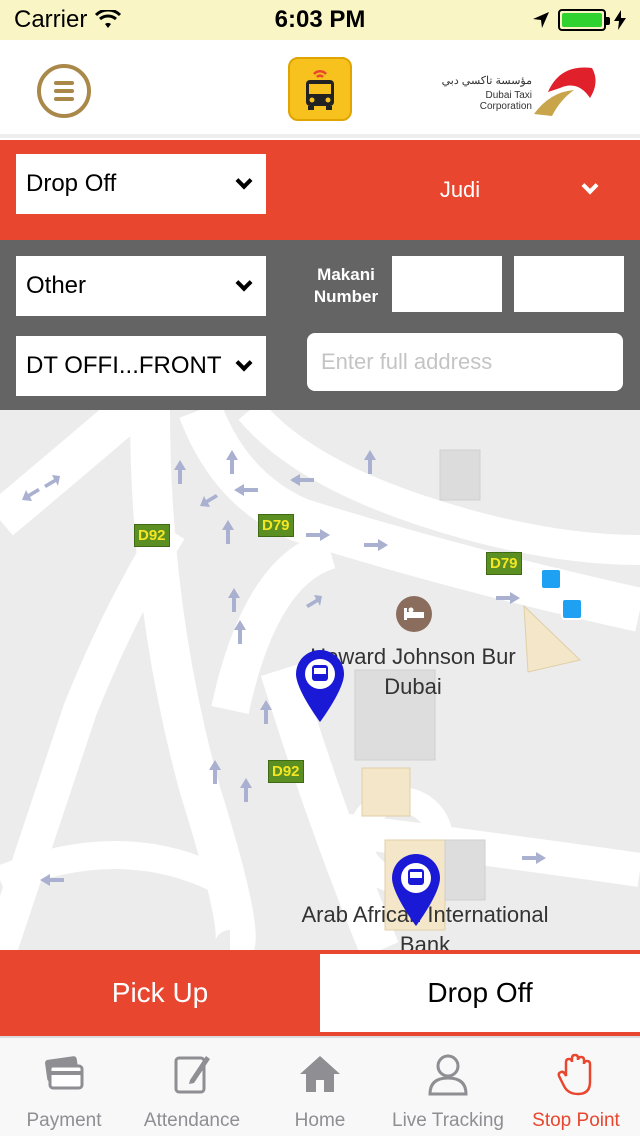  What do you see at coordinates (320, 1074) in the screenshot?
I see `home-icon` at bounding box center [320, 1074].